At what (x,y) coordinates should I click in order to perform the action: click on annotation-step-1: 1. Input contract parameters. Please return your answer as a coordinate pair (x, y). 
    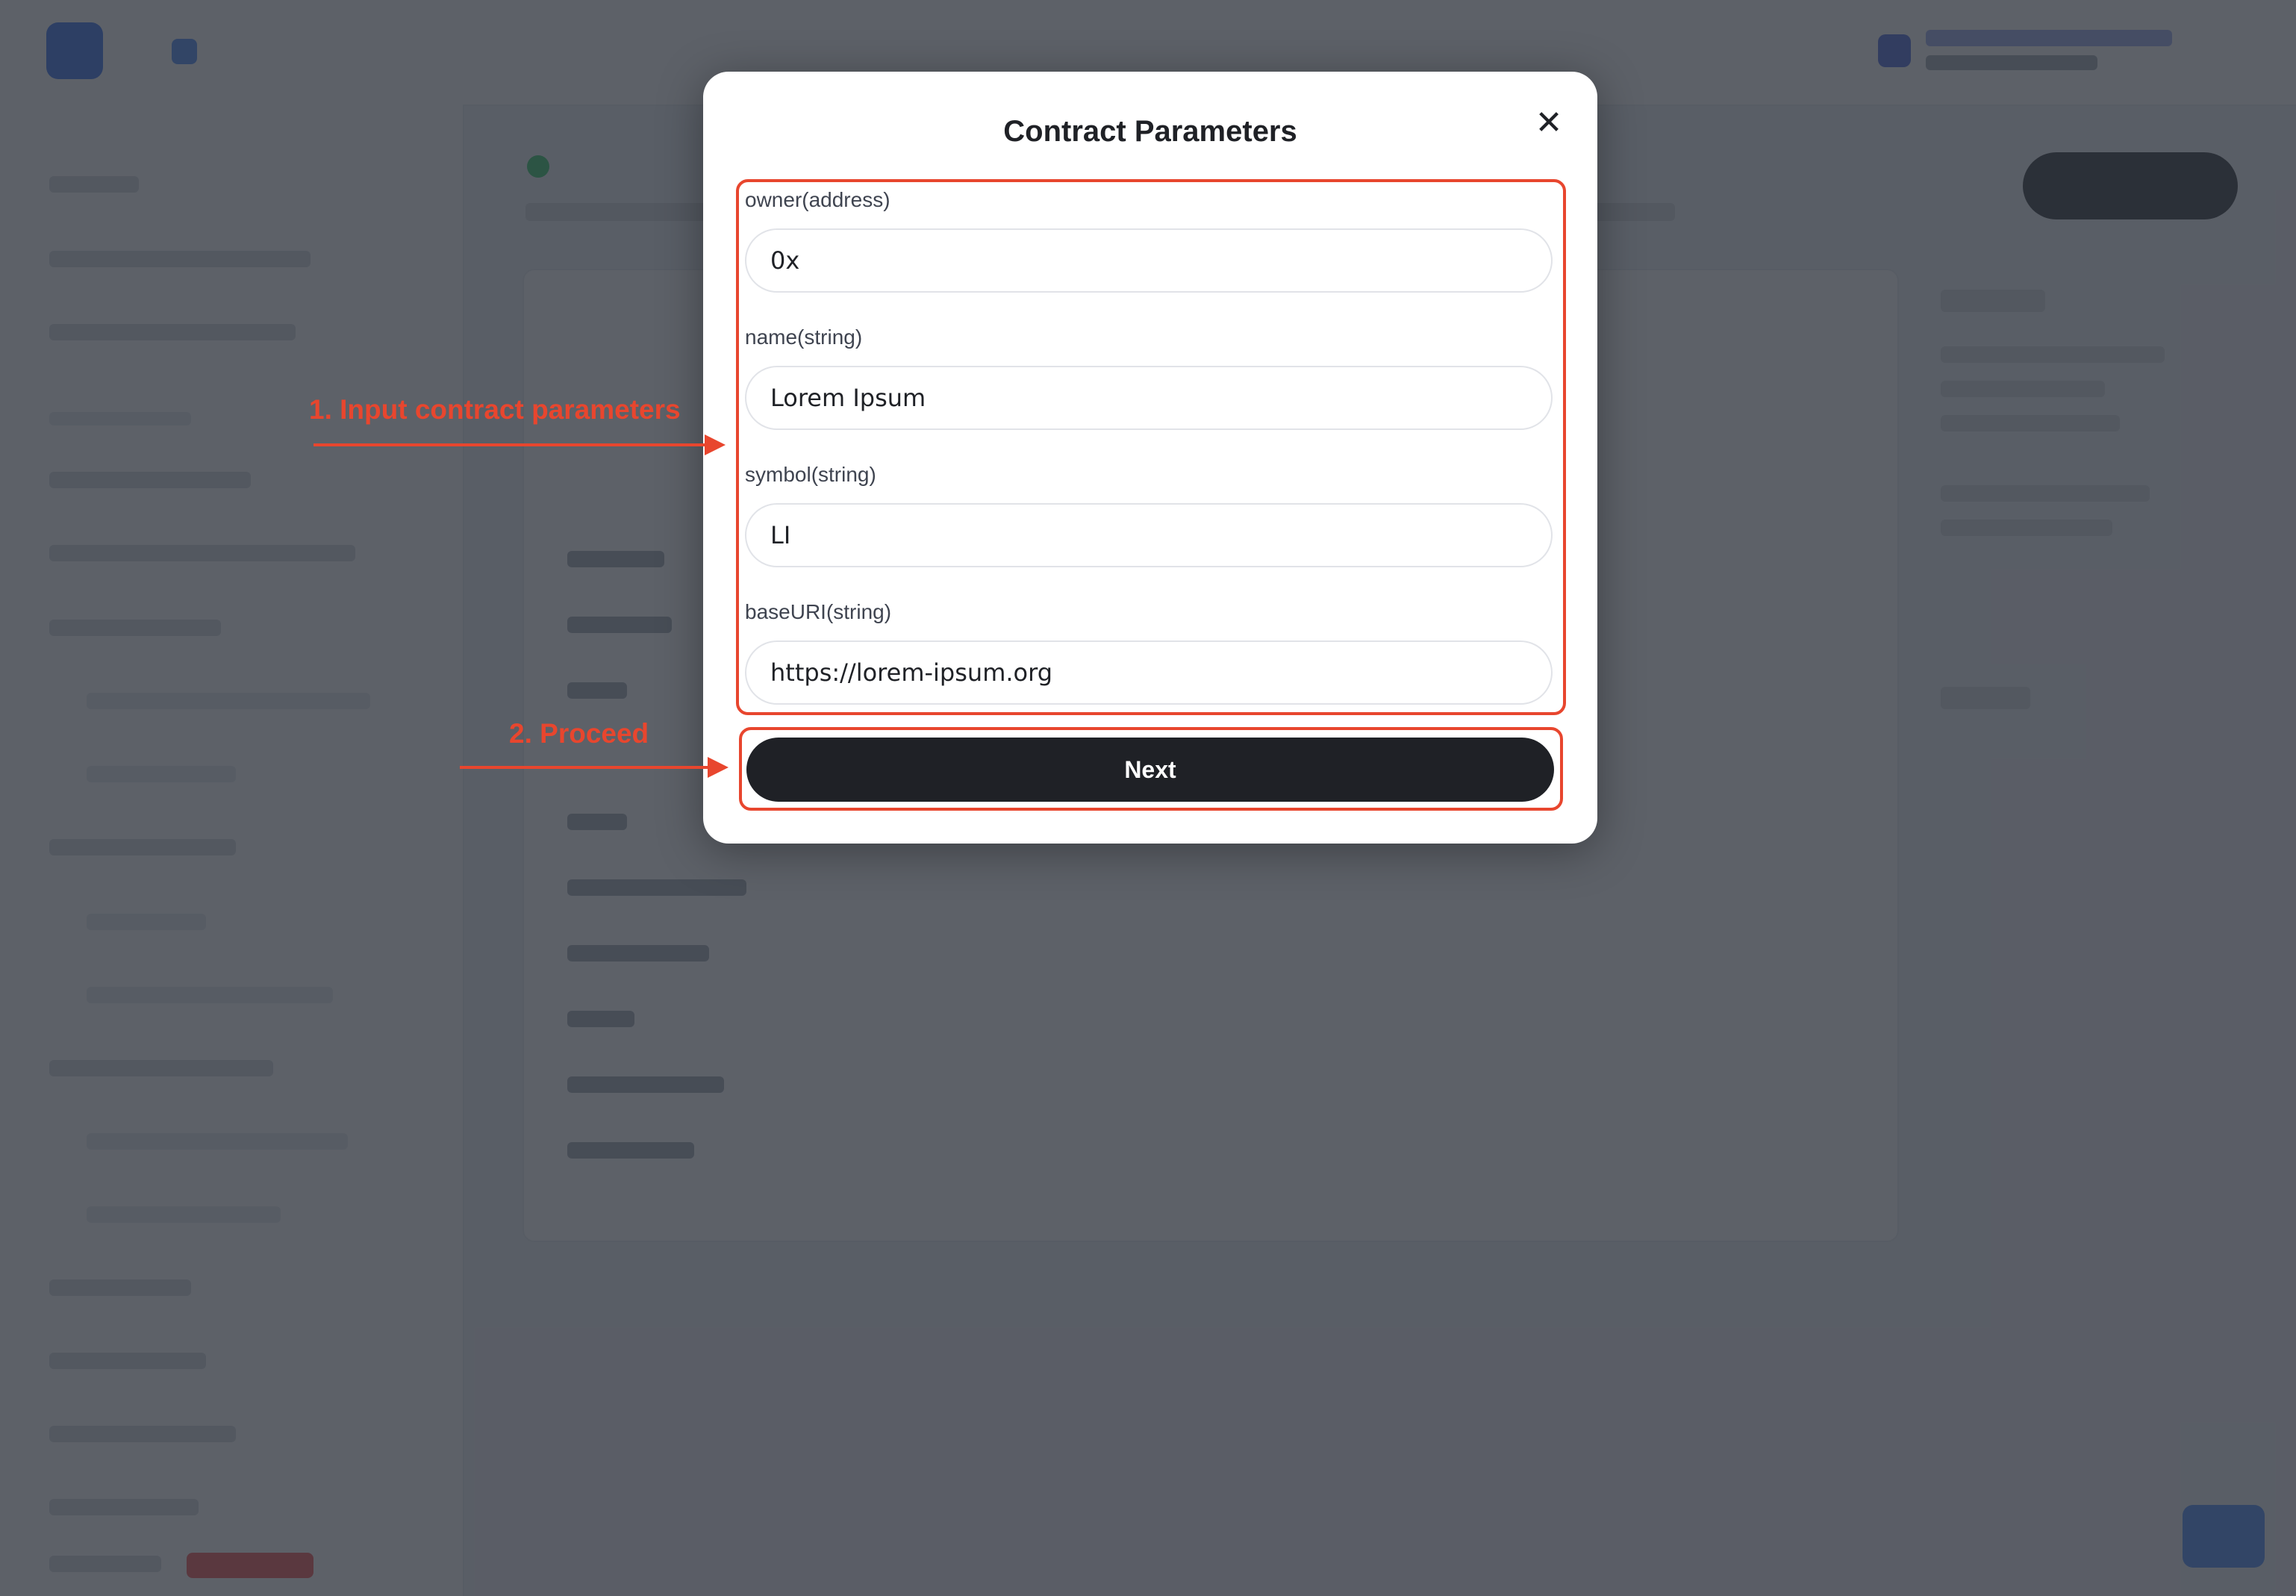
    Looking at the image, I should click on (495, 409).